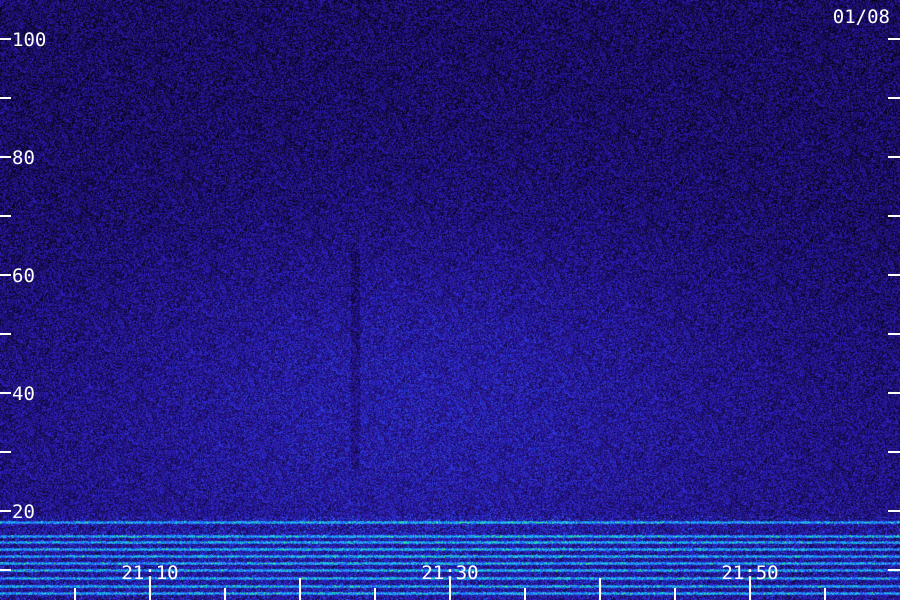 The image size is (900, 600). What do you see at coordinates (749, 573) in the screenshot?
I see `x-tick-label: 21:50` at bounding box center [749, 573].